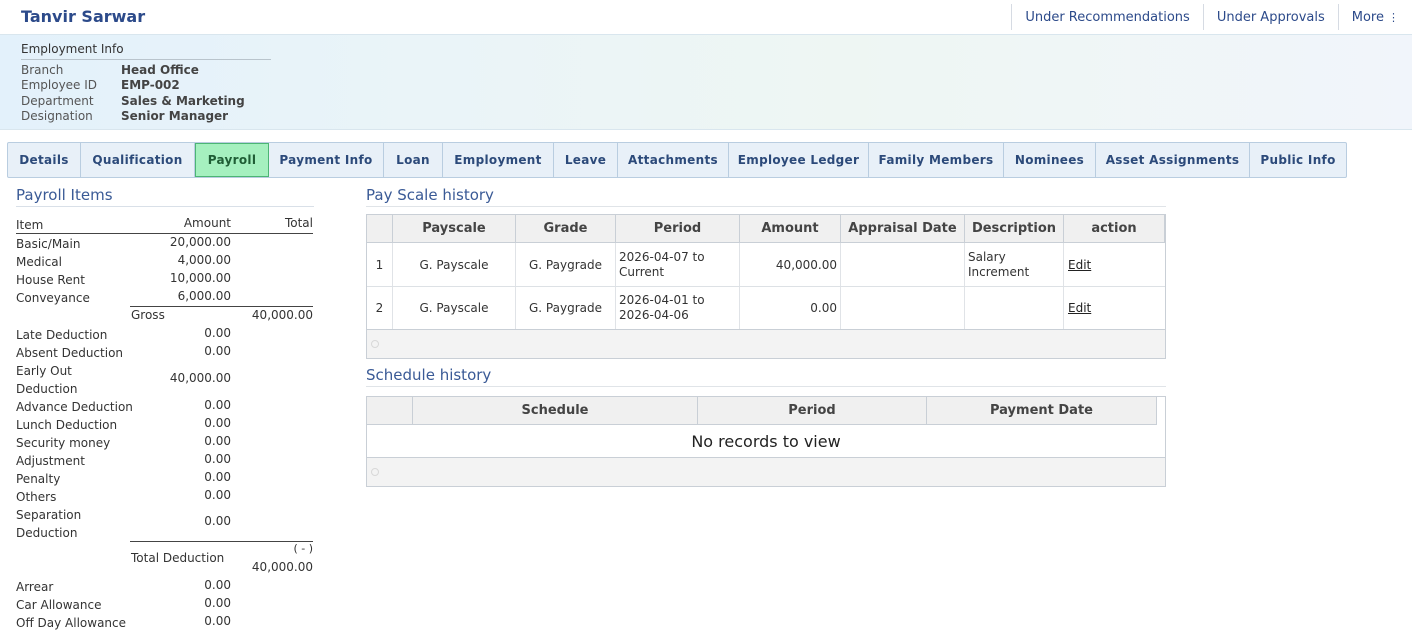 The width and height of the screenshot is (1412, 632). Describe the element at coordinates (936, 160) in the screenshot. I see `tab-family-members: Family Members` at that location.